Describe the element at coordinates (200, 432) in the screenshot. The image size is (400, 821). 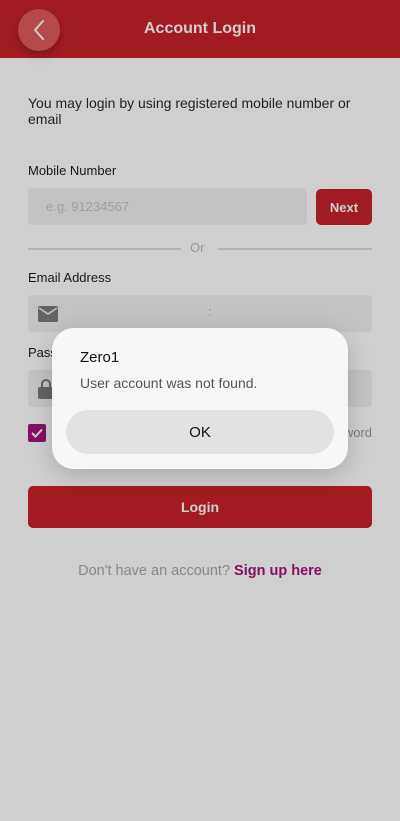
I see `ok-button: OK` at that location.